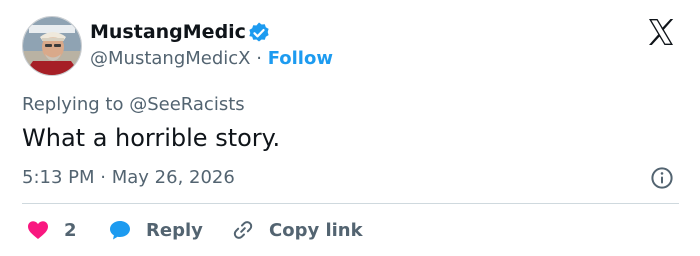  Describe the element at coordinates (170, 58) in the screenshot. I see `user-handle: @MustangMedicX` at that location.